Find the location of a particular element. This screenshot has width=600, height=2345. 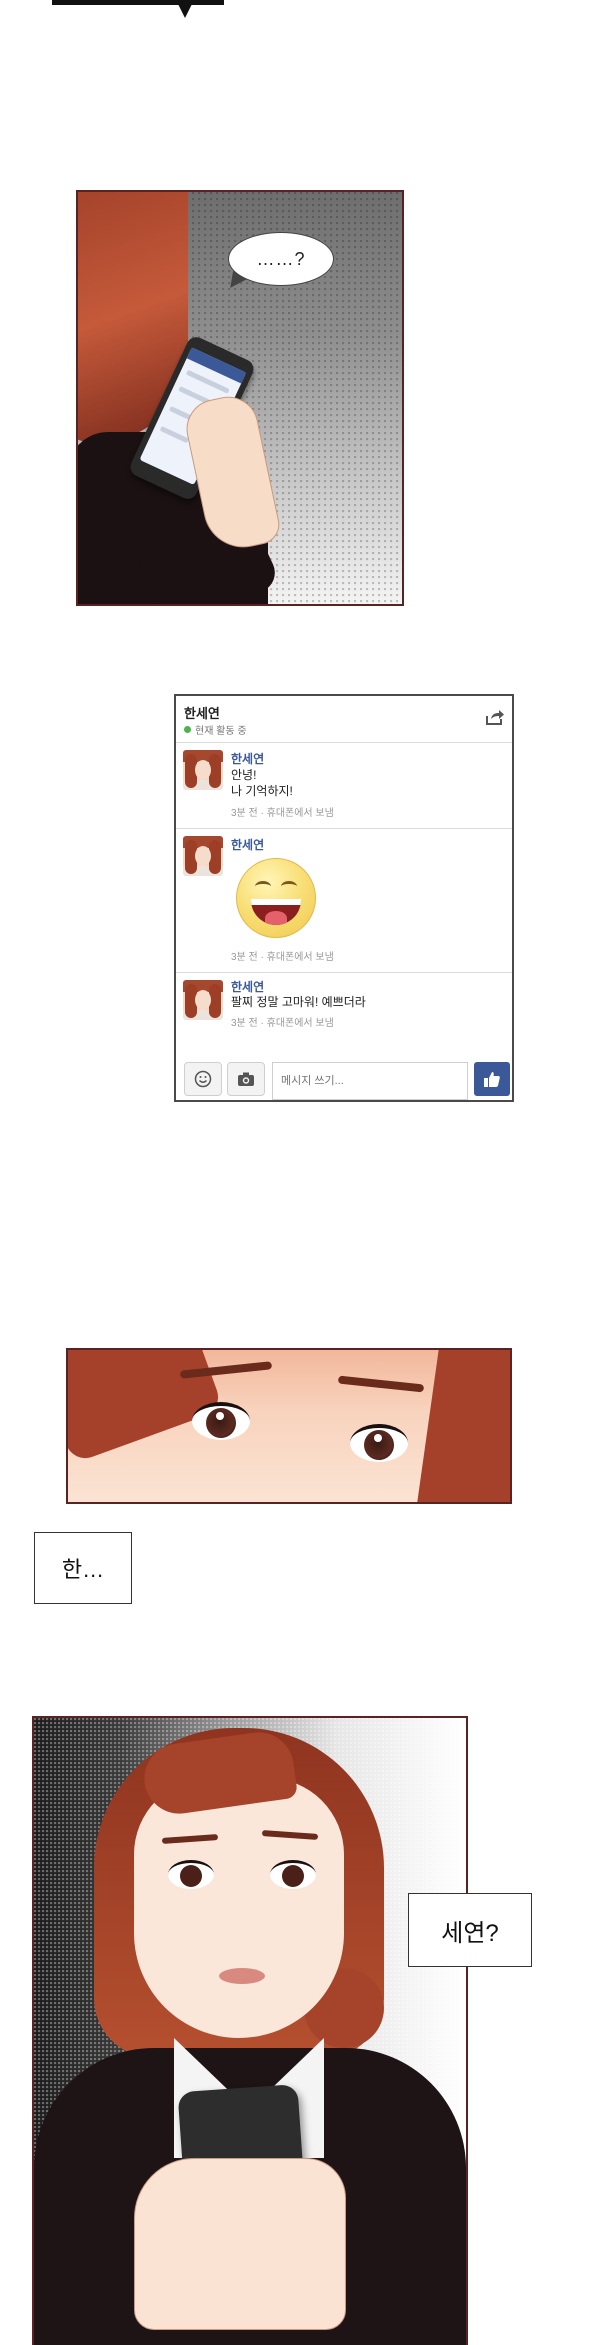

contact-status: 현재 활동 중 is located at coordinates (215, 729).